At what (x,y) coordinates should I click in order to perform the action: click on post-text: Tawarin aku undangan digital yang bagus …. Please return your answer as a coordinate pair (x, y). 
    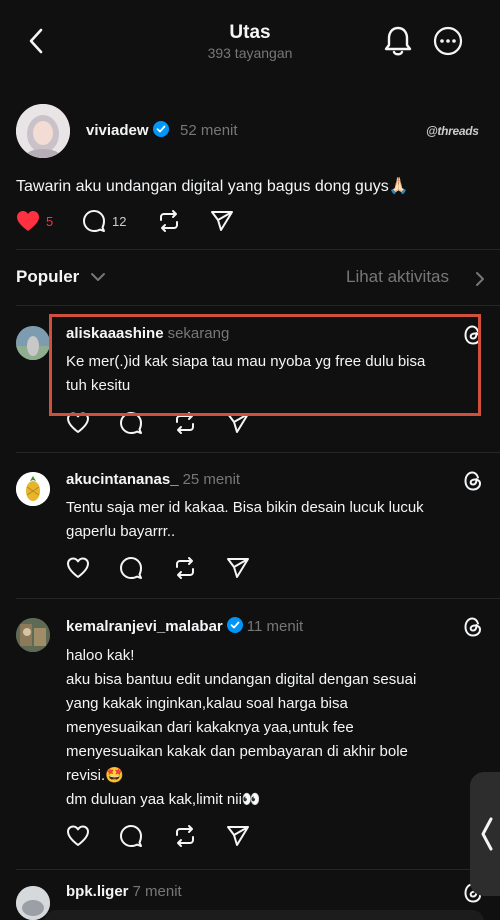
    Looking at the image, I should click on (212, 186).